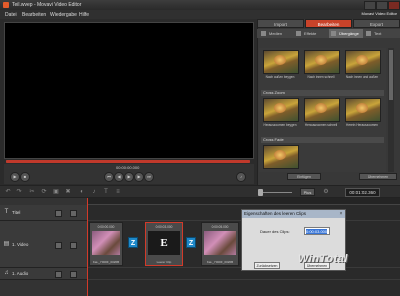 The width and height of the screenshot is (400, 296). I want to click on play-icon: ▶, so click(15, 177).